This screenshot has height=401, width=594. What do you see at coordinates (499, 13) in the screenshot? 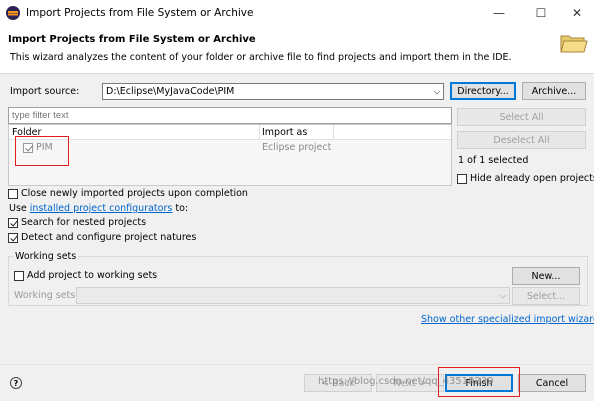
I see `minimize-button: —` at bounding box center [499, 13].